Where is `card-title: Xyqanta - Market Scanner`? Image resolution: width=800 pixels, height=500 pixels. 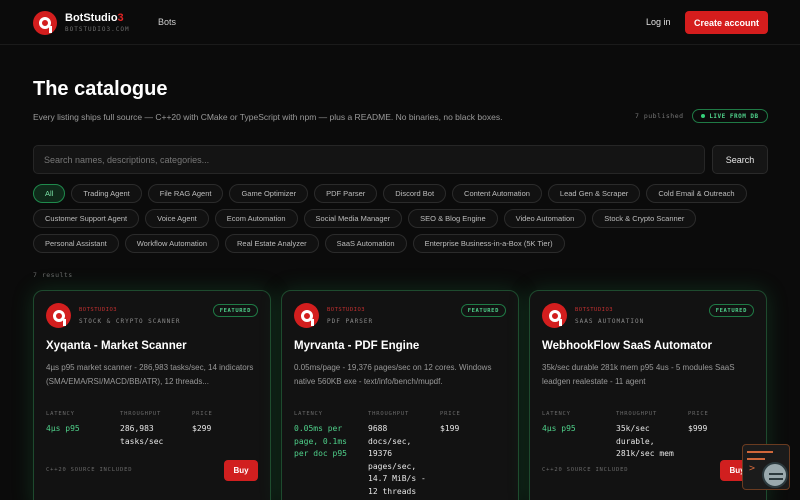
card-title: Xyqanta - Market Scanner is located at coordinates (116, 346).